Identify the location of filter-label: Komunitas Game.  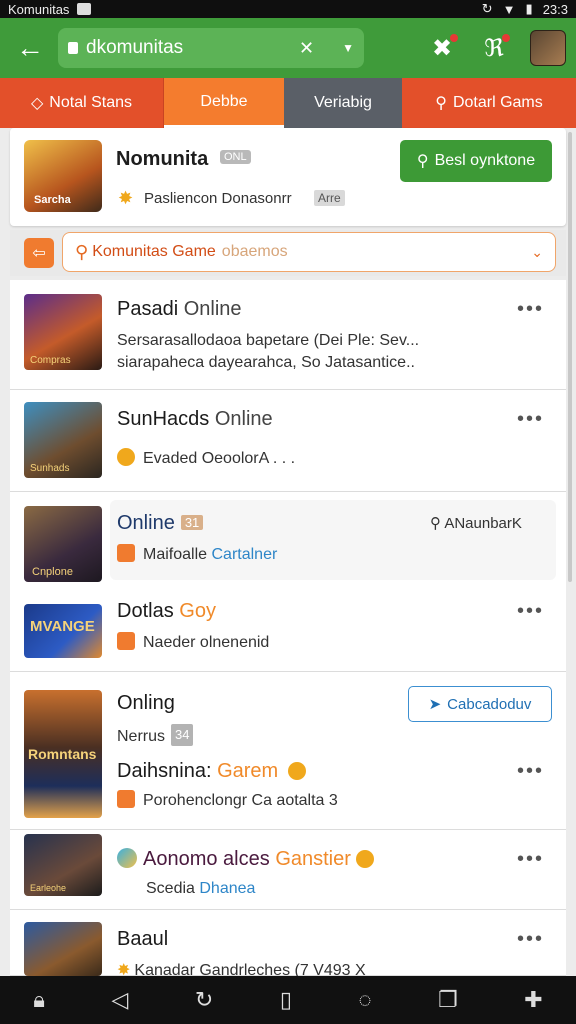
(154, 251).